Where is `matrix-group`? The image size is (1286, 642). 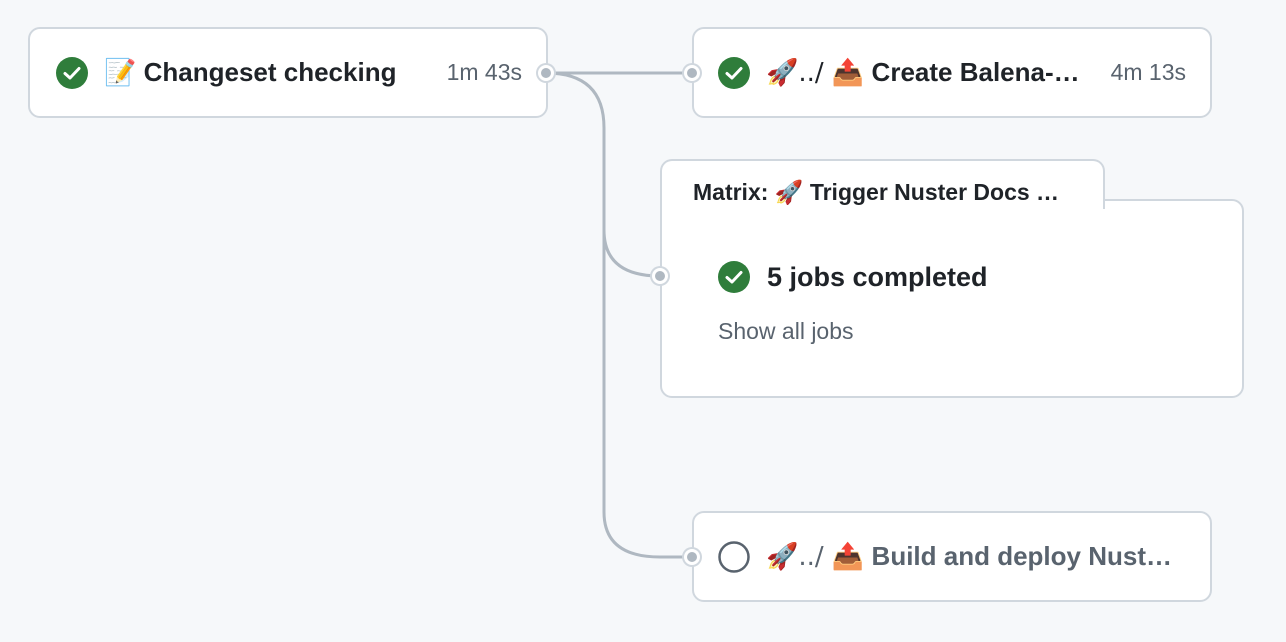
matrix-group is located at coordinates (952, 298).